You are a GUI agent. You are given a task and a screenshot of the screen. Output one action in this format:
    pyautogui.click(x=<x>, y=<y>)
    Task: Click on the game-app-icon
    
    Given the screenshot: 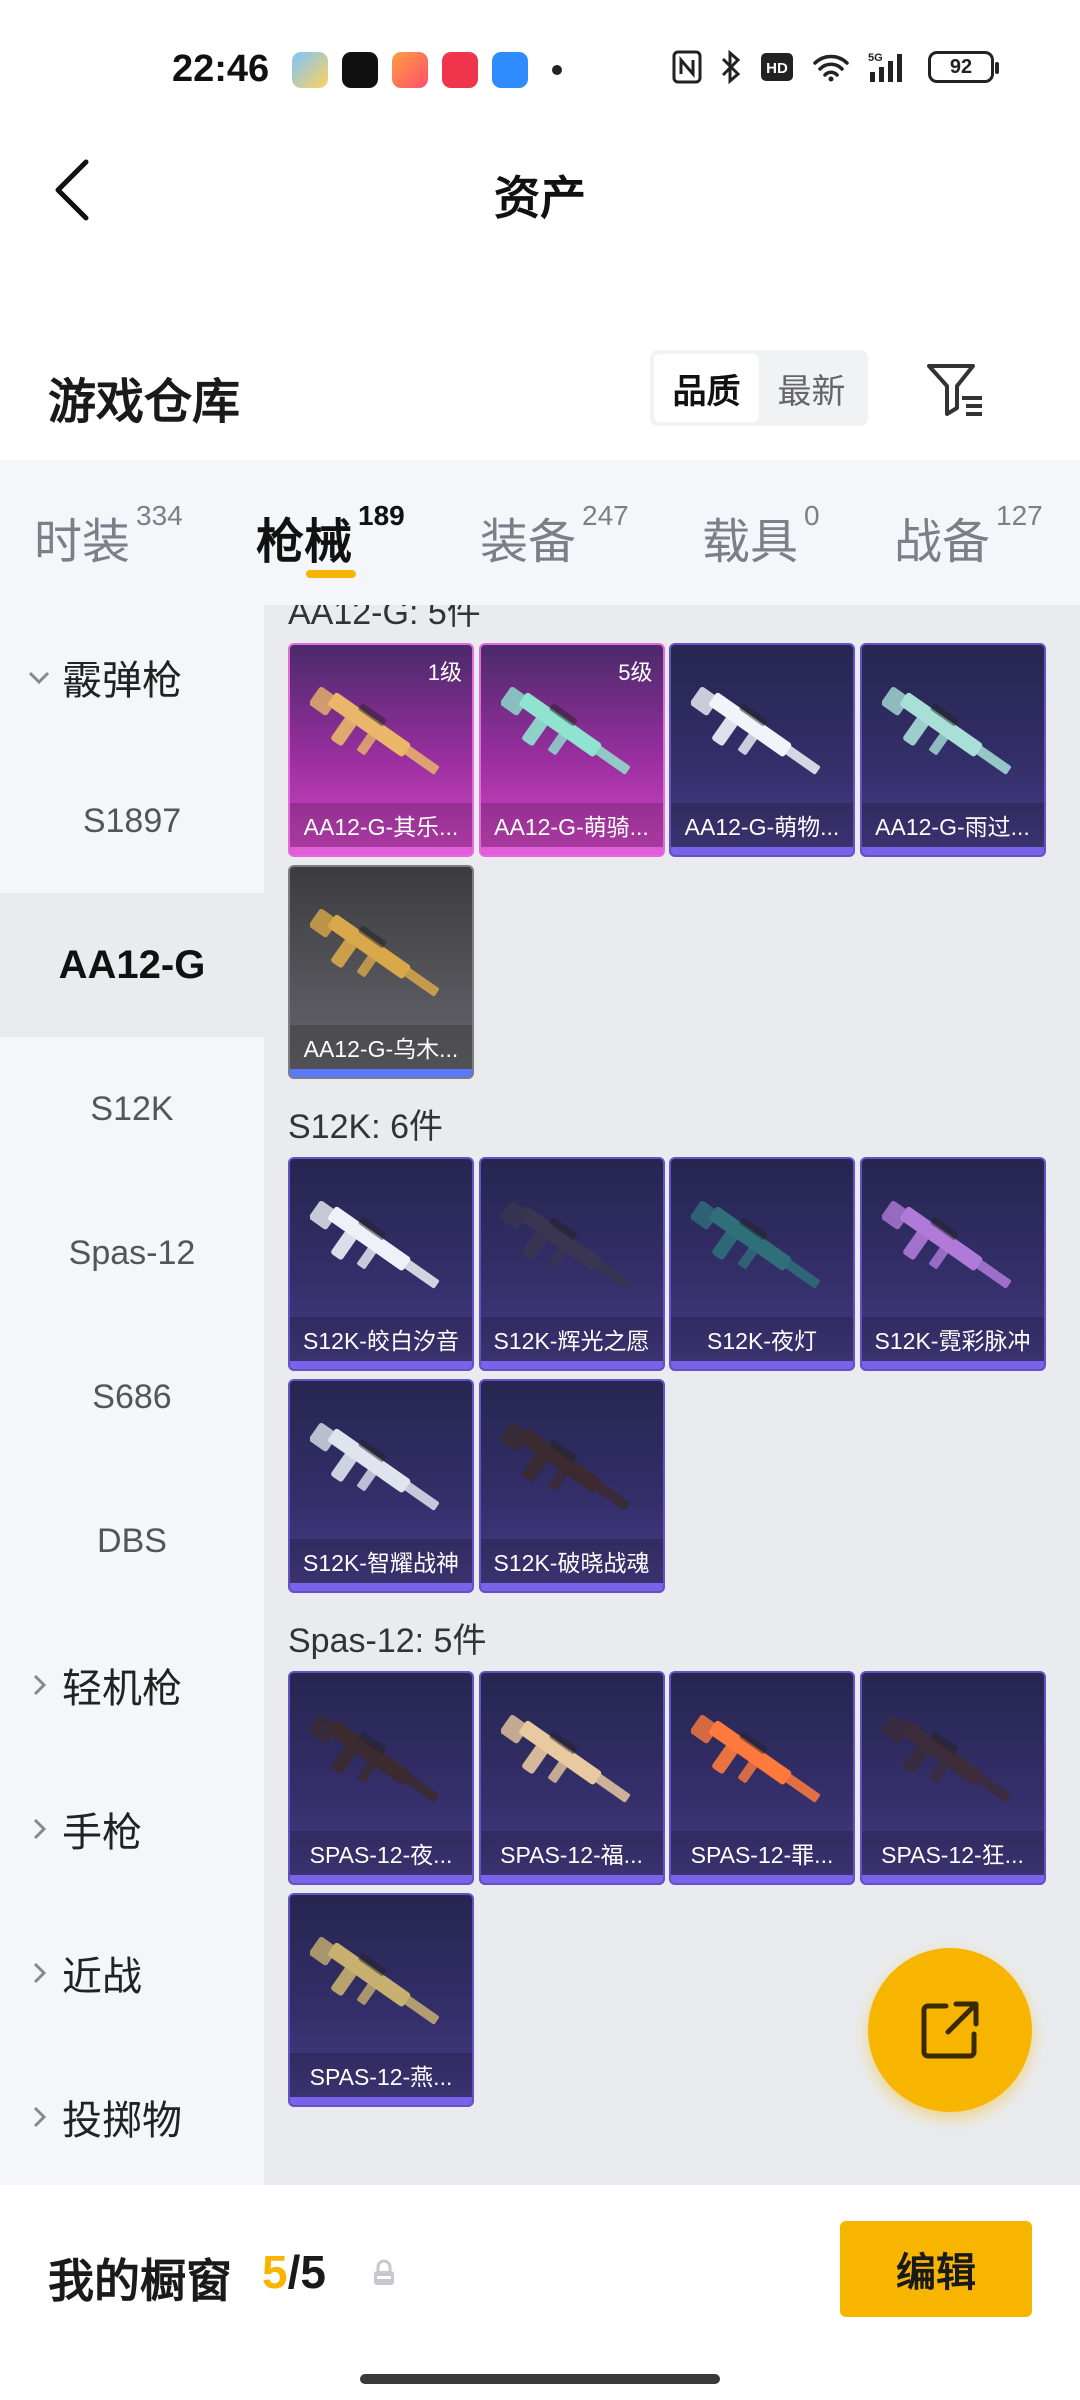 What is the action you would take?
    pyautogui.click(x=410, y=70)
    